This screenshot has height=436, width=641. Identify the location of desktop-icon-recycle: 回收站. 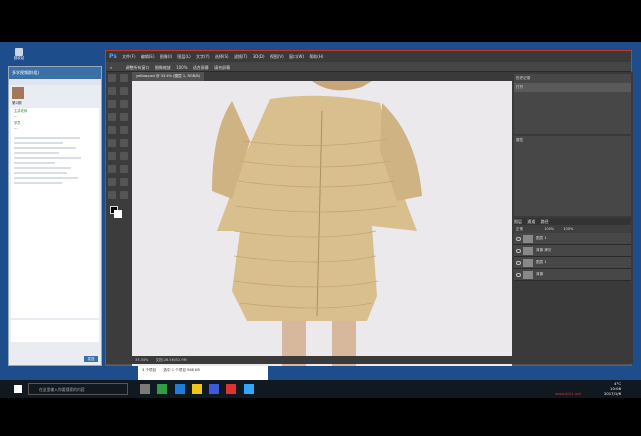
(19, 56).